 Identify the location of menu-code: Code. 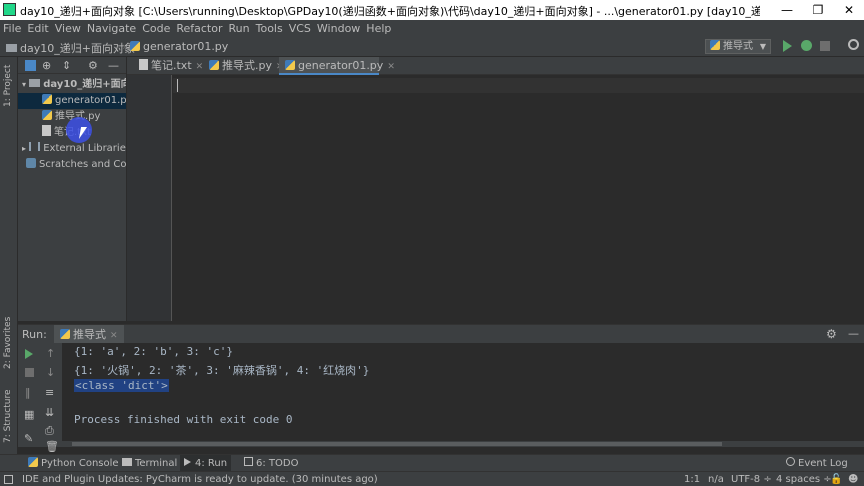
(156, 28).